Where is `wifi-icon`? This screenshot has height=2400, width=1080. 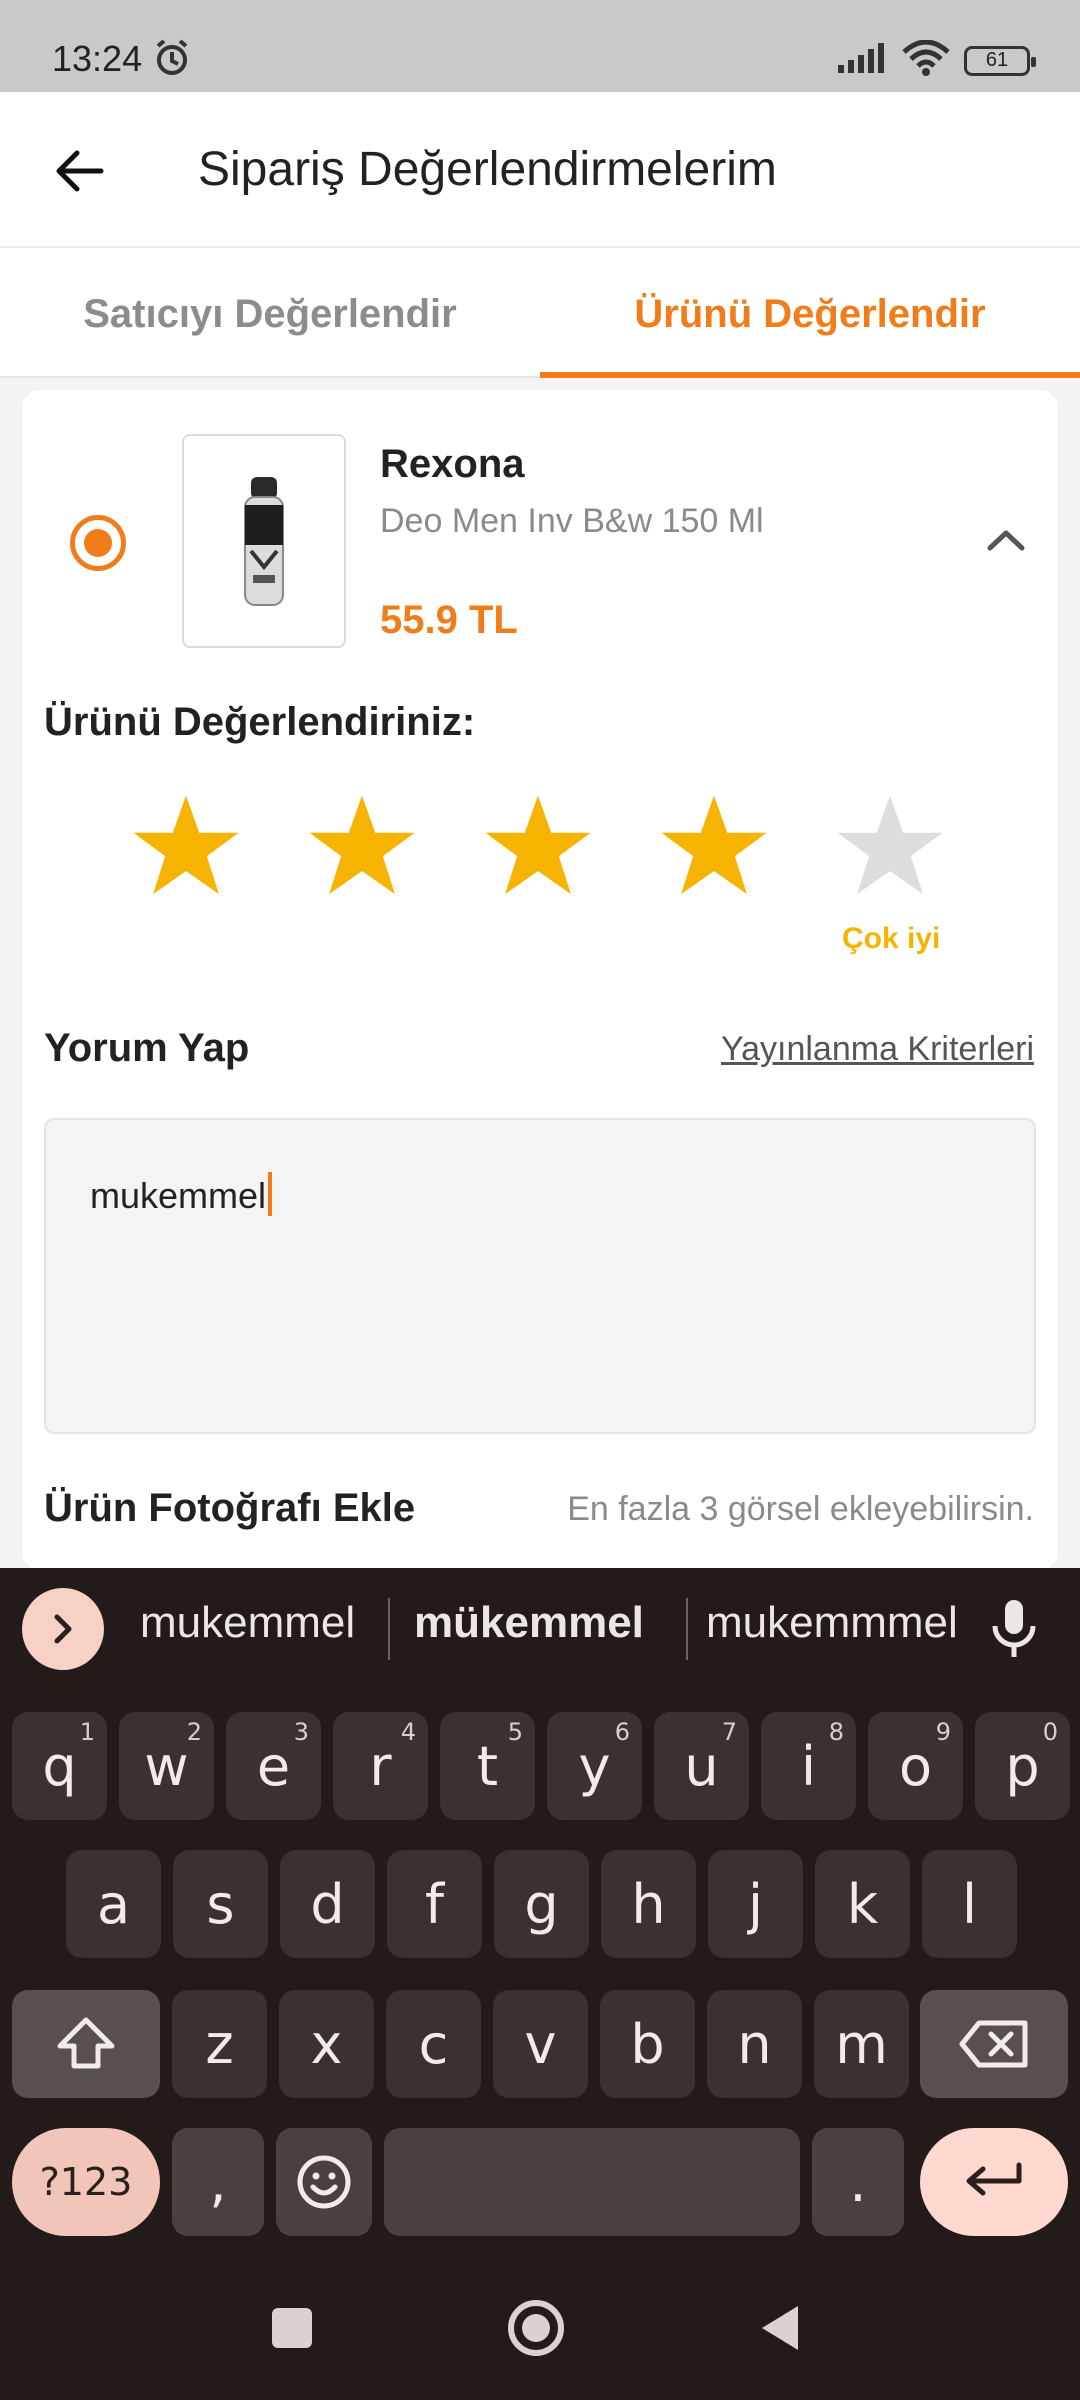
wifi-icon is located at coordinates (926, 60).